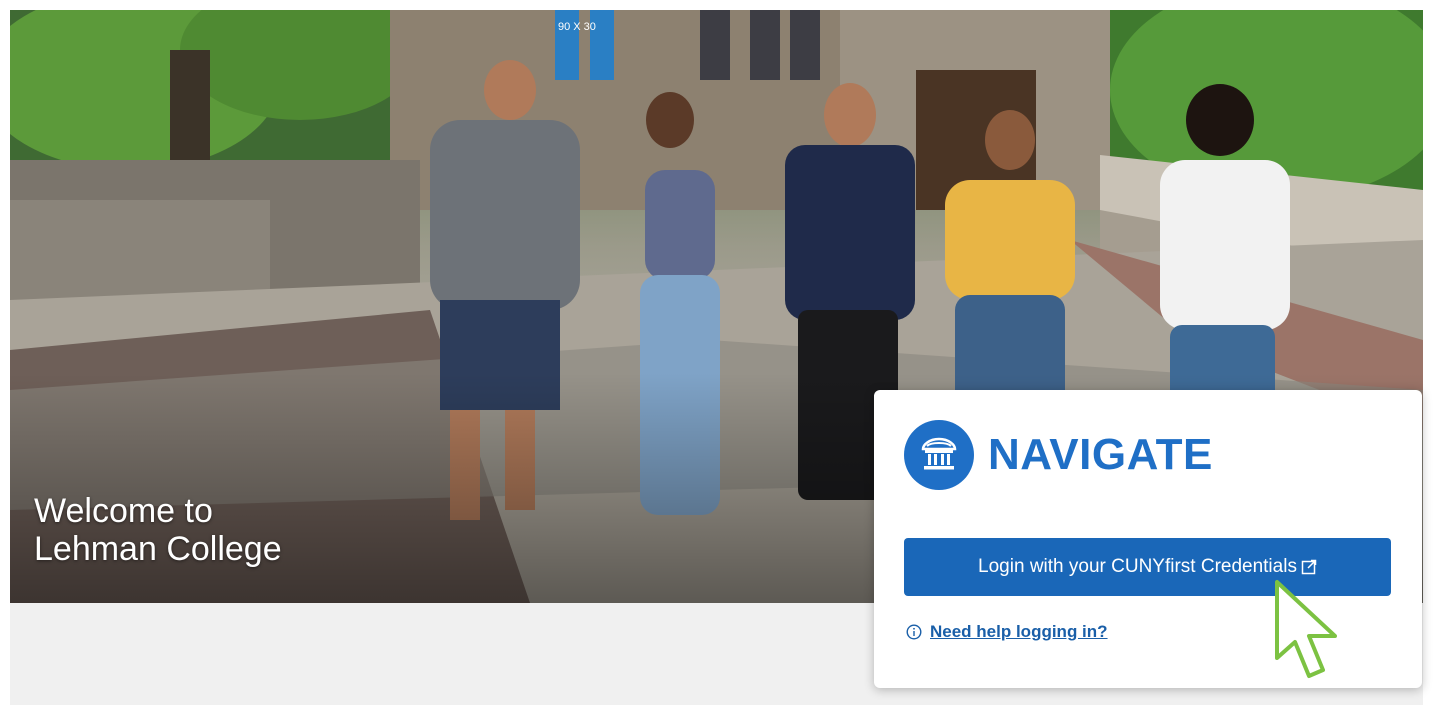 This screenshot has height=705, width=1433. I want to click on brand-name: NAVIGATE, so click(1100, 454).